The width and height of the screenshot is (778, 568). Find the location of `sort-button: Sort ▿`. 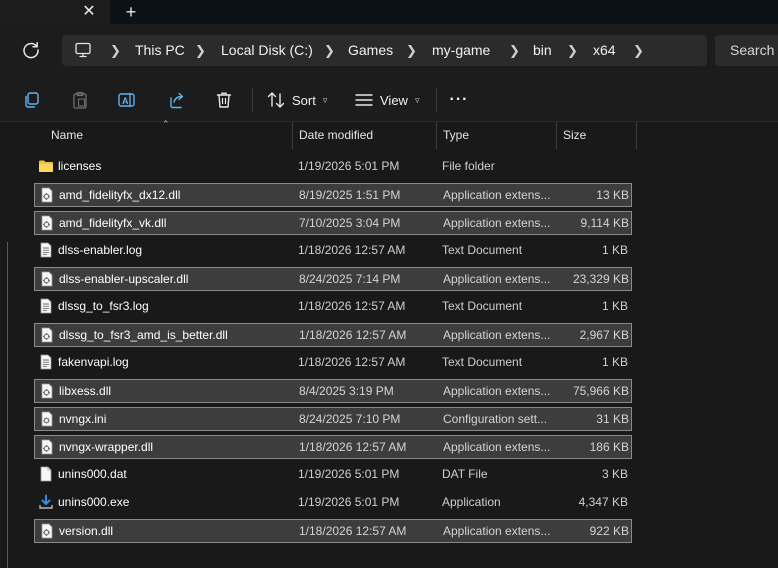

sort-button: Sort ▿ is located at coordinates (296, 100).